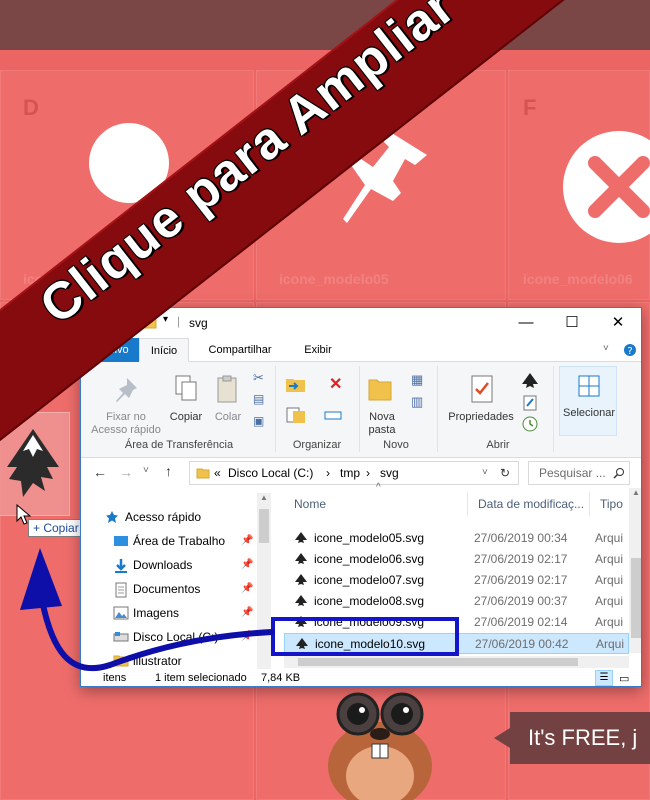 The width and height of the screenshot is (650, 800). I want to click on file-list-scrollbar: ▲, so click(635, 570).